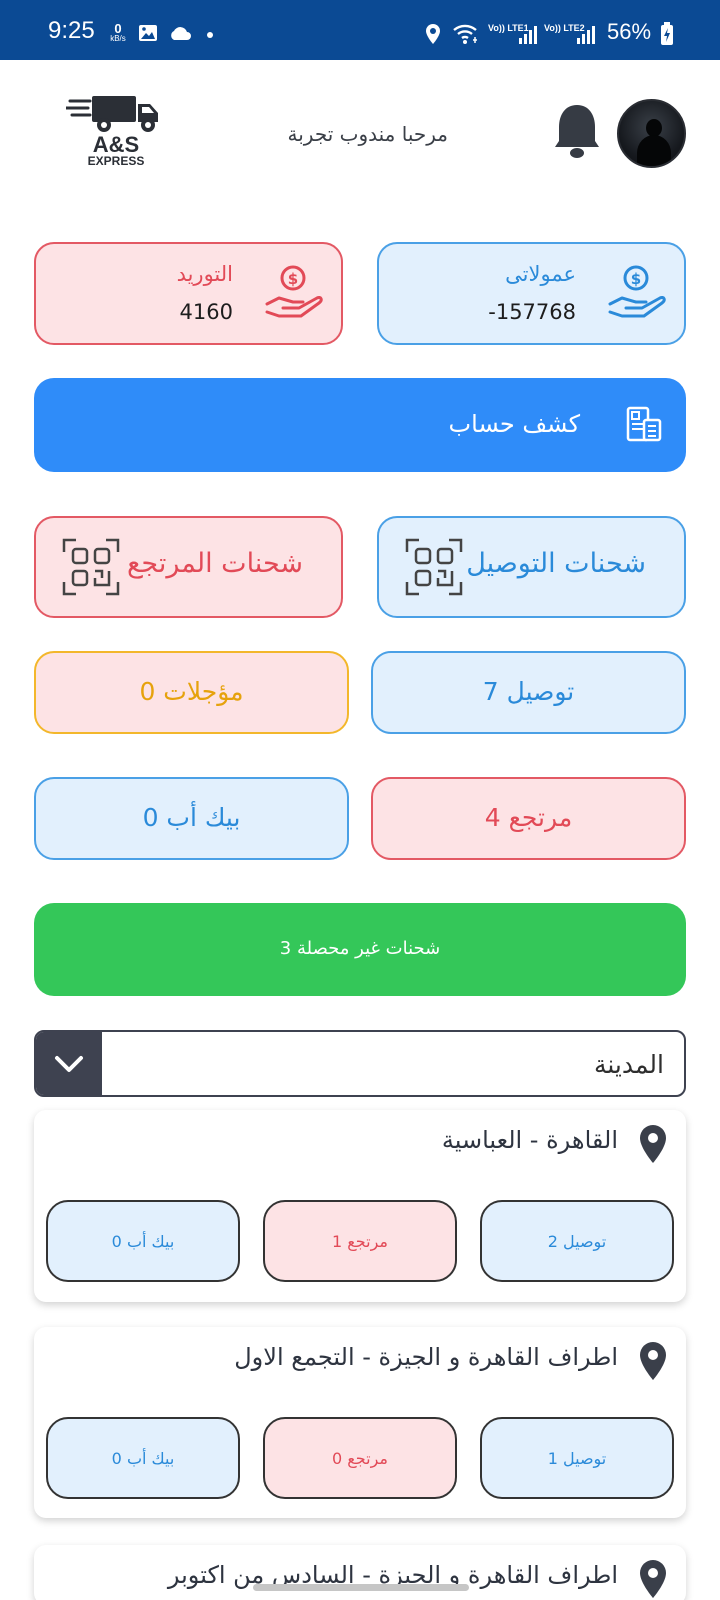  Describe the element at coordinates (577, 132) in the screenshot. I see `notification-bell-icon` at that location.